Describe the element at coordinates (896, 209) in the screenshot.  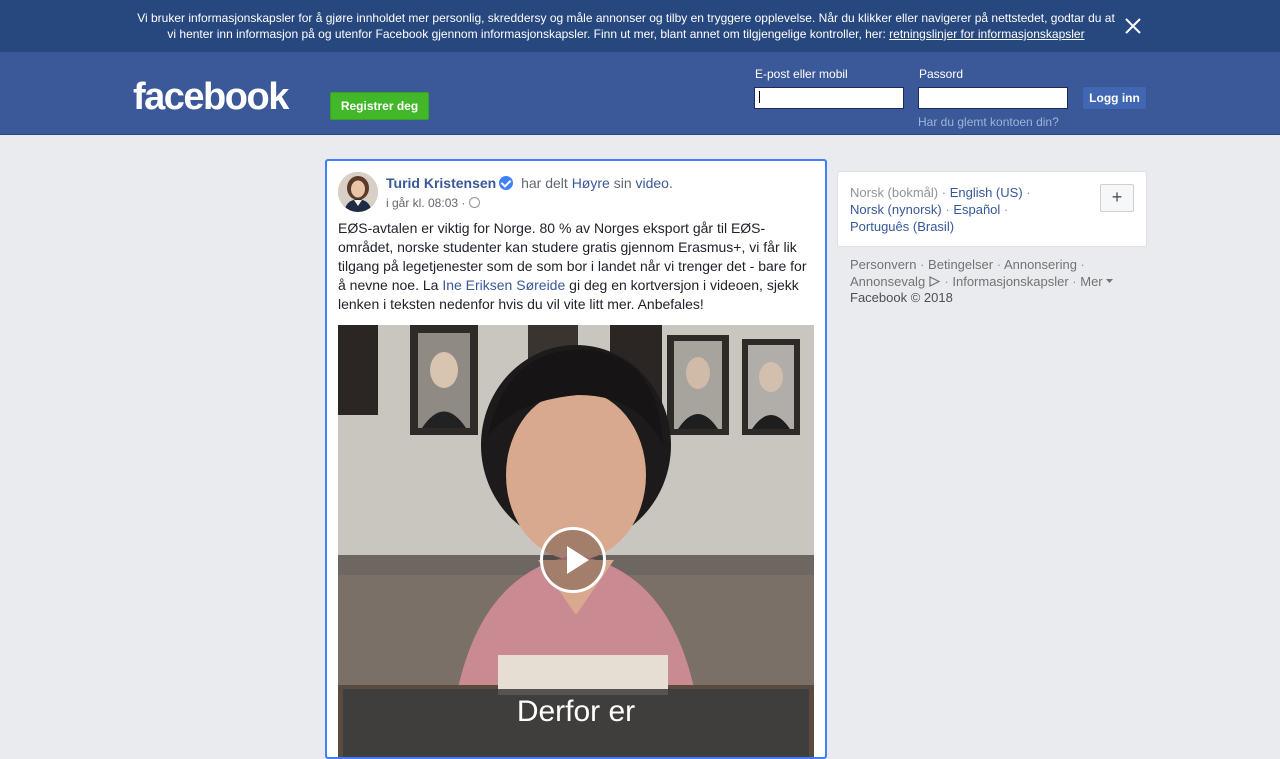
I see `language-nynorsk: Norsk (nynorsk)` at that location.